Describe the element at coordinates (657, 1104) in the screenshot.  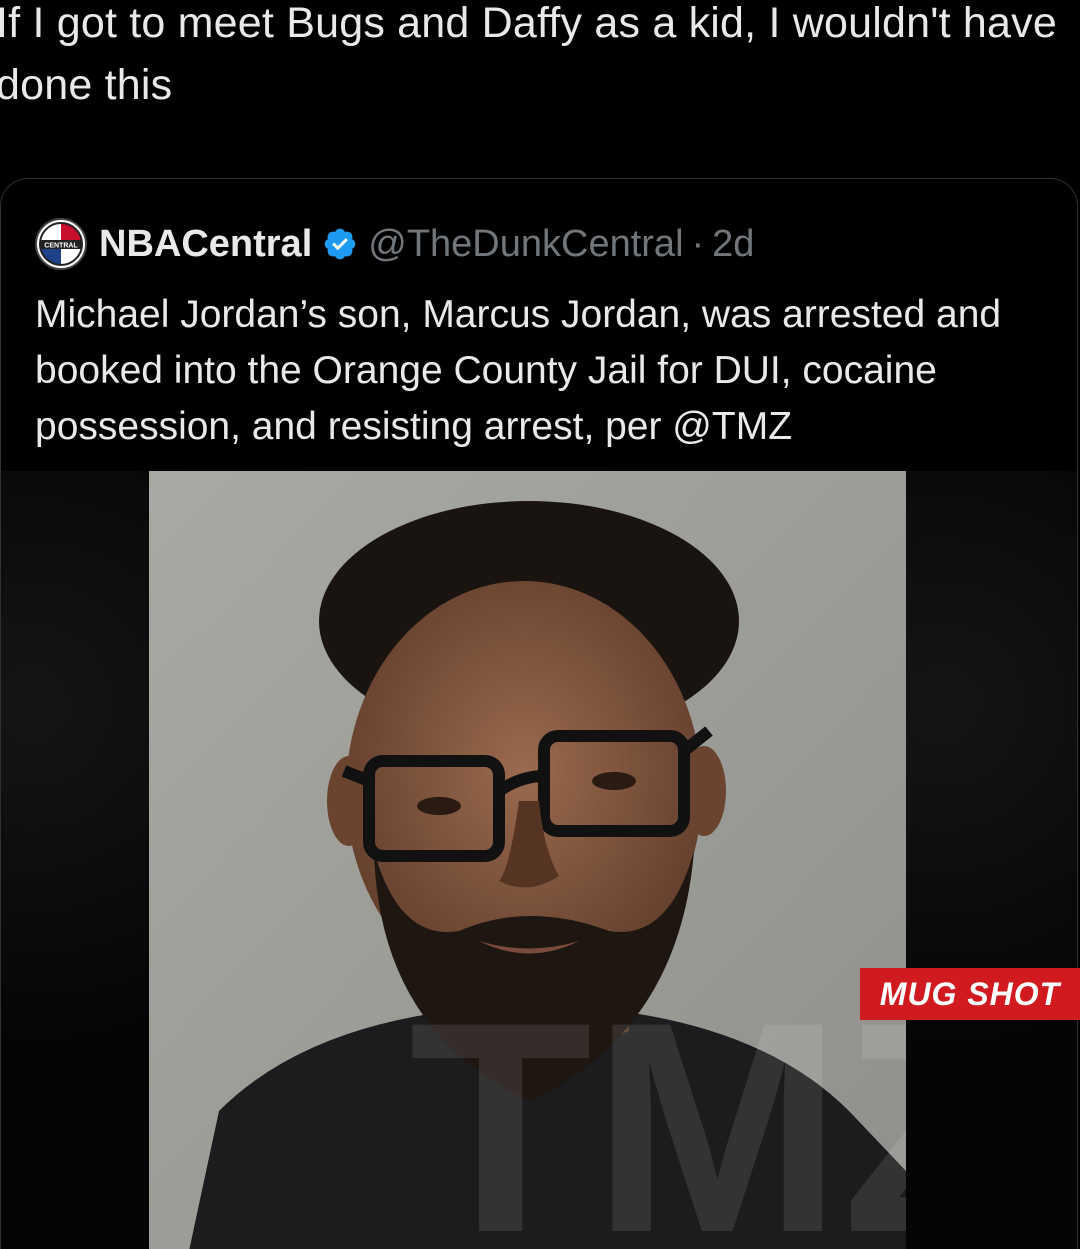
I see `tmz-watermark: TMZ` at that location.